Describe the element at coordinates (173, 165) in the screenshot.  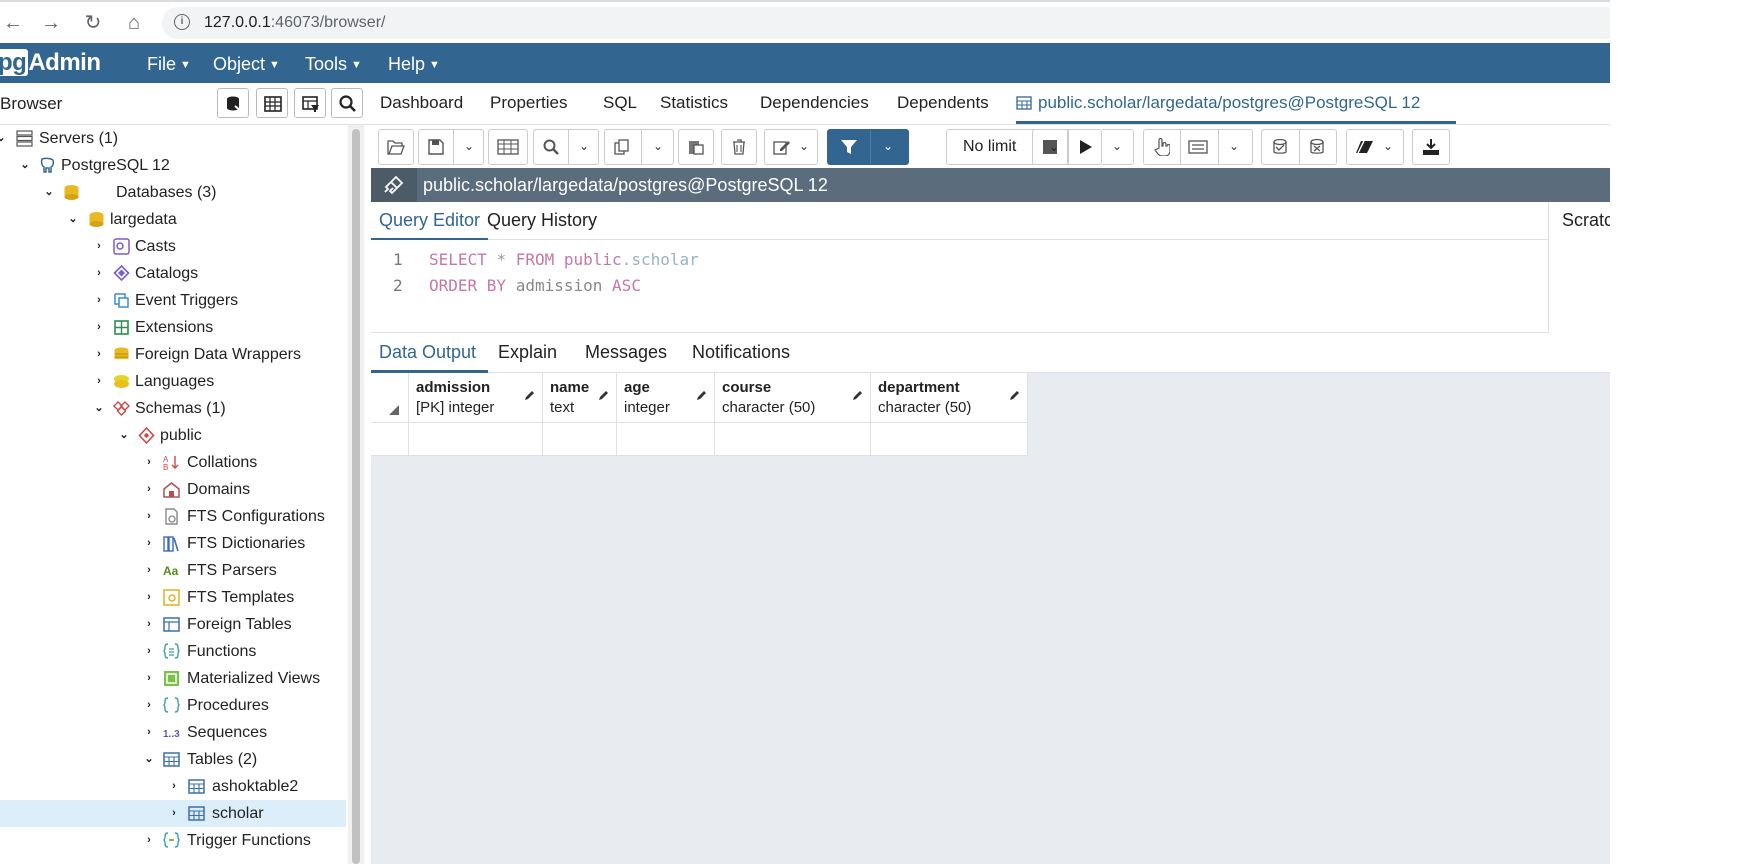
I see `tree-node-postgresql: ⌄ PostgreSQL 12` at that location.